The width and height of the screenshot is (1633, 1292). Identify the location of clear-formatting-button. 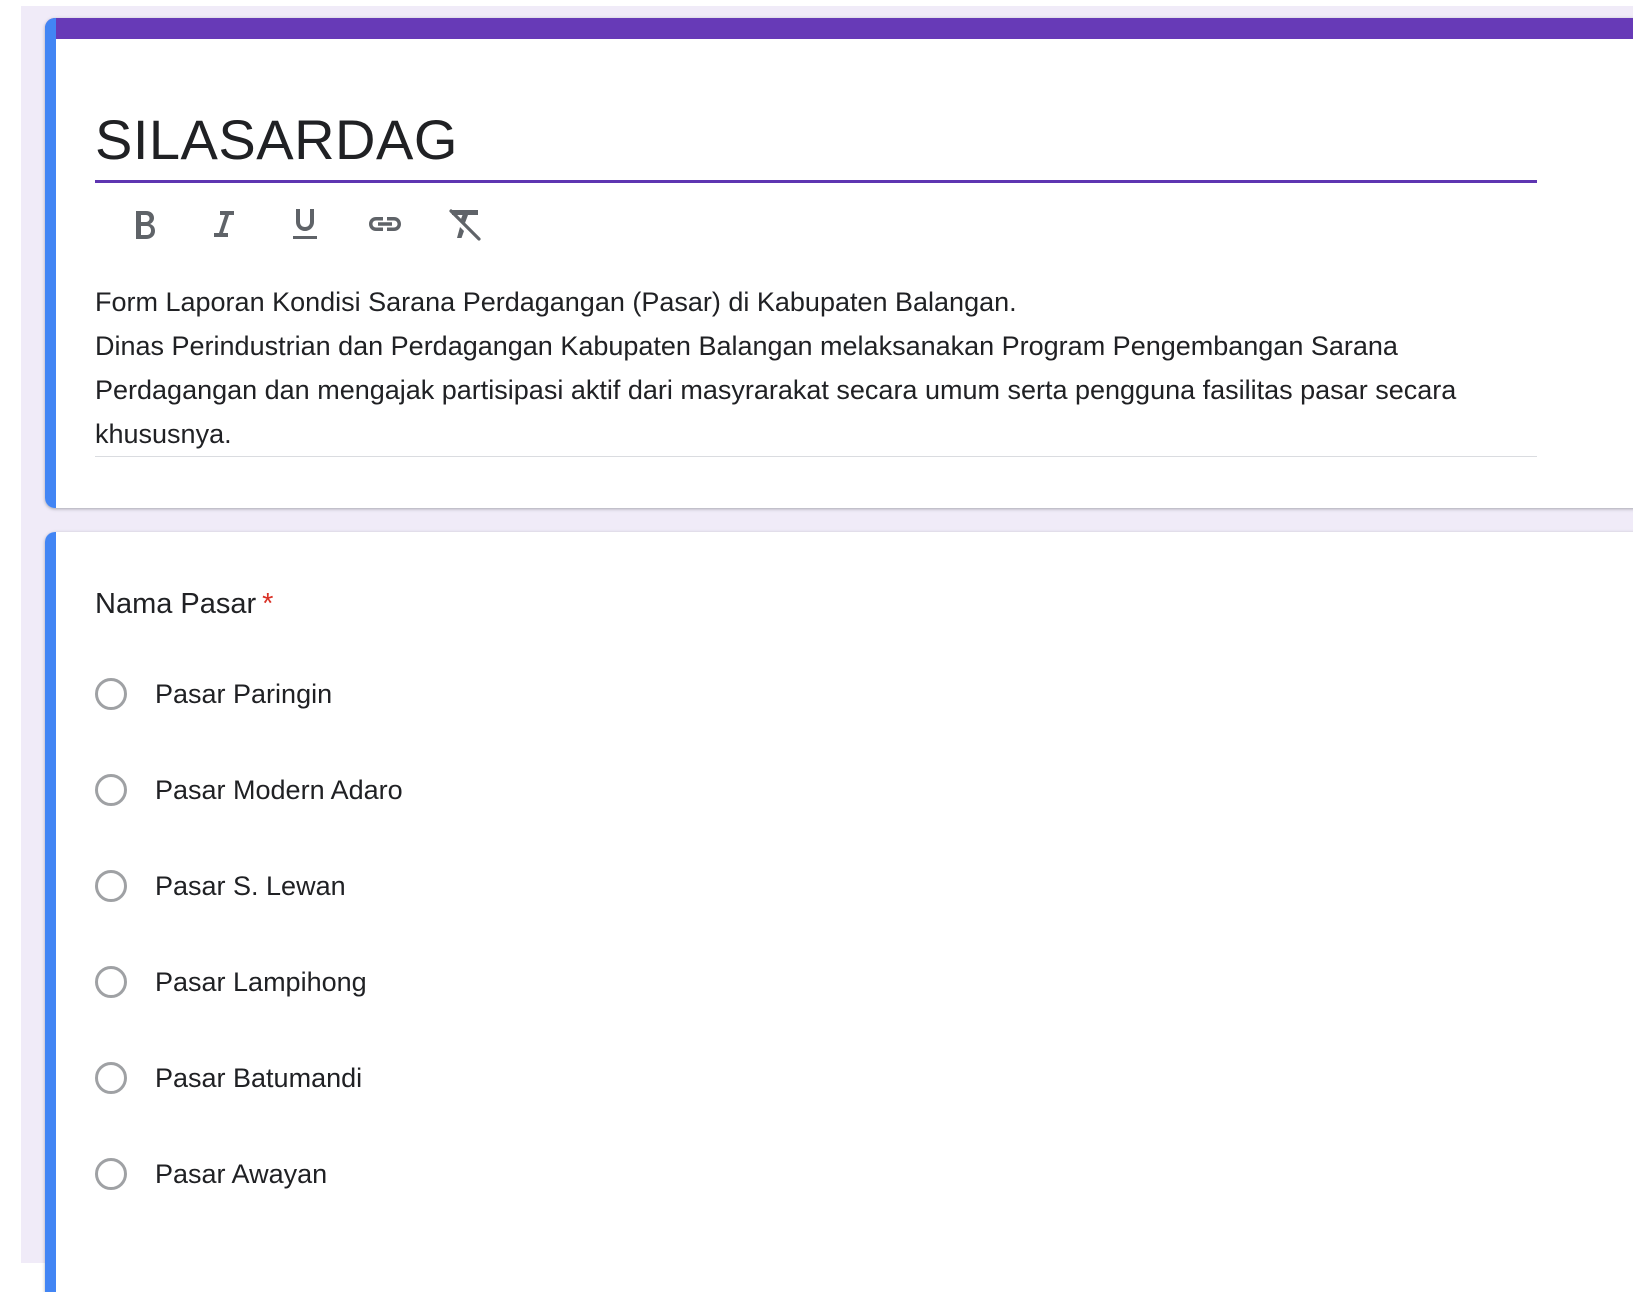
(465, 224).